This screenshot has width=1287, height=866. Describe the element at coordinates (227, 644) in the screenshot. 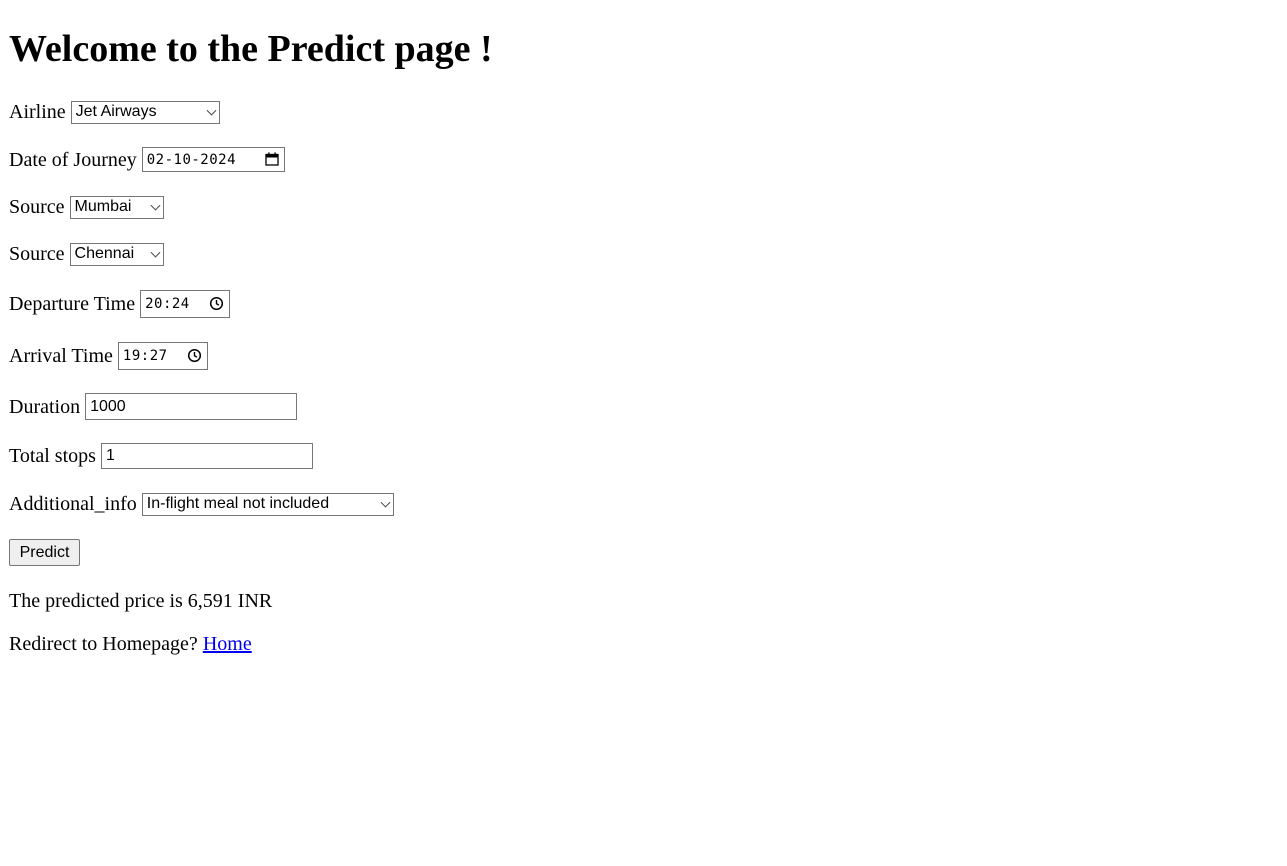

I see `home-link: Home` at that location.